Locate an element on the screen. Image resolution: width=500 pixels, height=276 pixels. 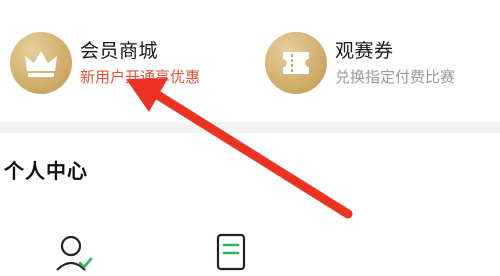
ticket-card: 观赛券 兑换指定付费比赛 is located at coordinates (382, 62).